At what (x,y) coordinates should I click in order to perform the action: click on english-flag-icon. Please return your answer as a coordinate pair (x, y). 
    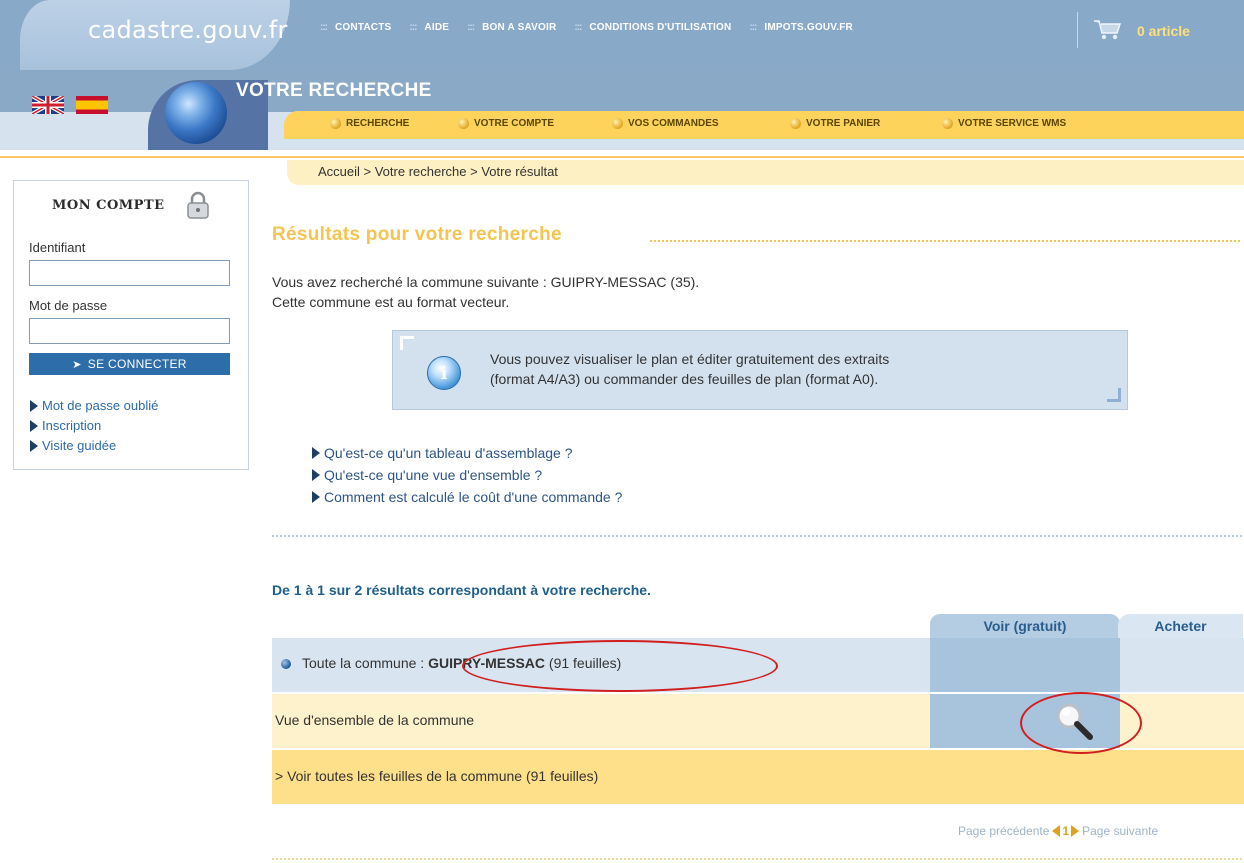
    Looking at the image, I should click on (48, 105).